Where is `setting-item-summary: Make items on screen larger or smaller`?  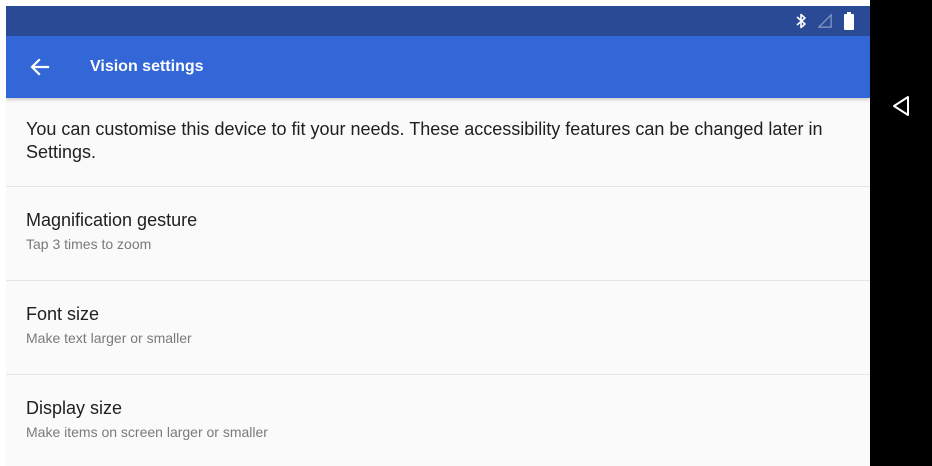
setting-item-summary: Make items on screen larger or smaller is located at coordinates (147, 432).